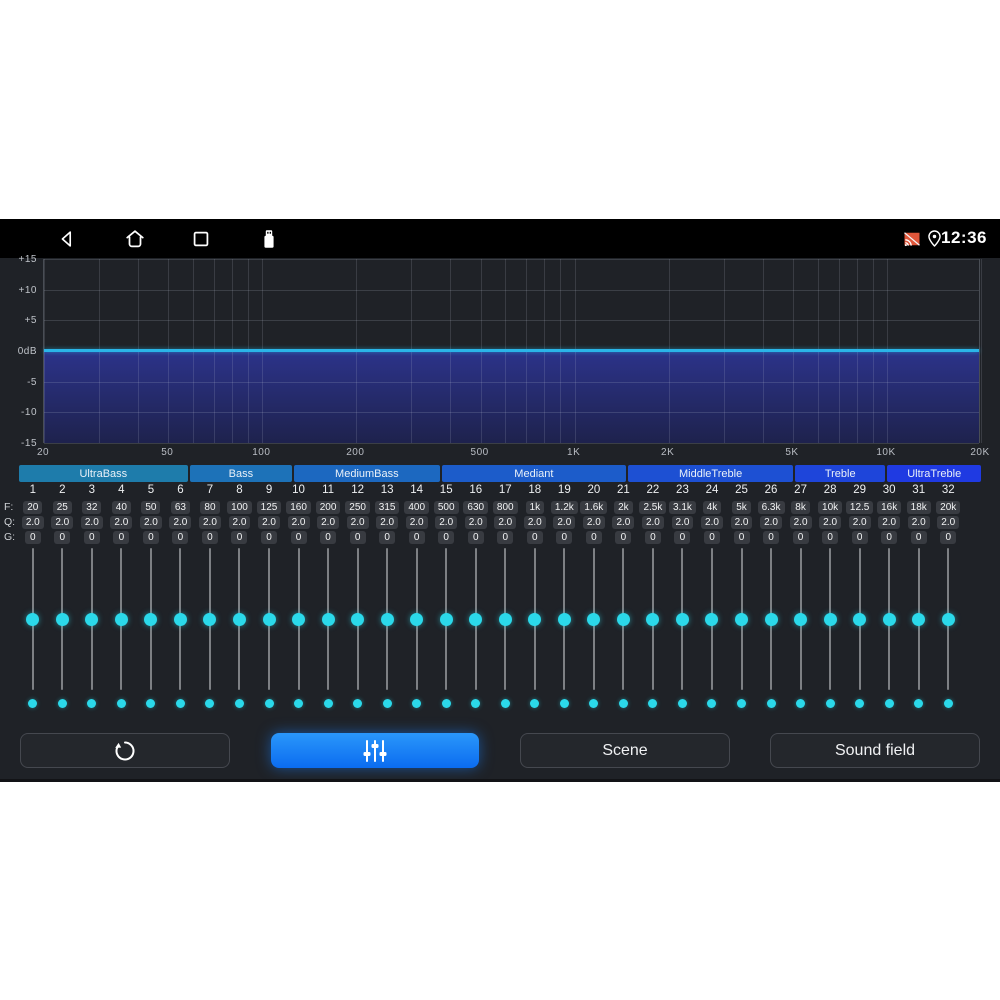 Image resolution: width=1000 pixels, height=1000 pixels. I want to click on q-value: 2.0, so click(475, 522).